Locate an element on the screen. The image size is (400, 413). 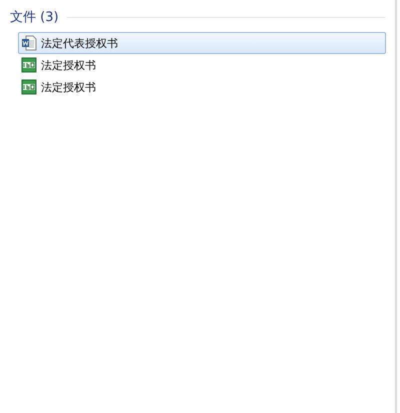
group-title: 文件 (3) is located at coordinates (34, 17).